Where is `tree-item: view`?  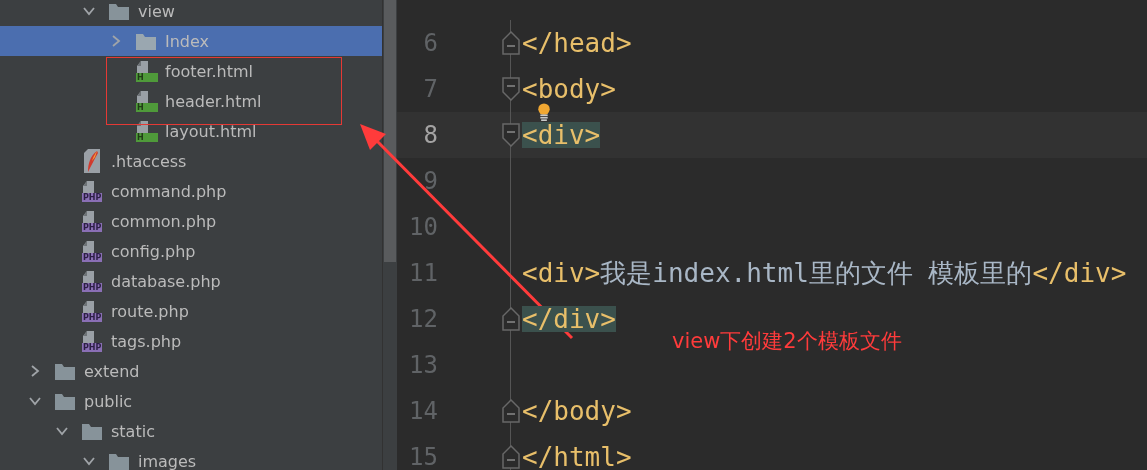 tree-item: view is located at coordinates (191, 13).